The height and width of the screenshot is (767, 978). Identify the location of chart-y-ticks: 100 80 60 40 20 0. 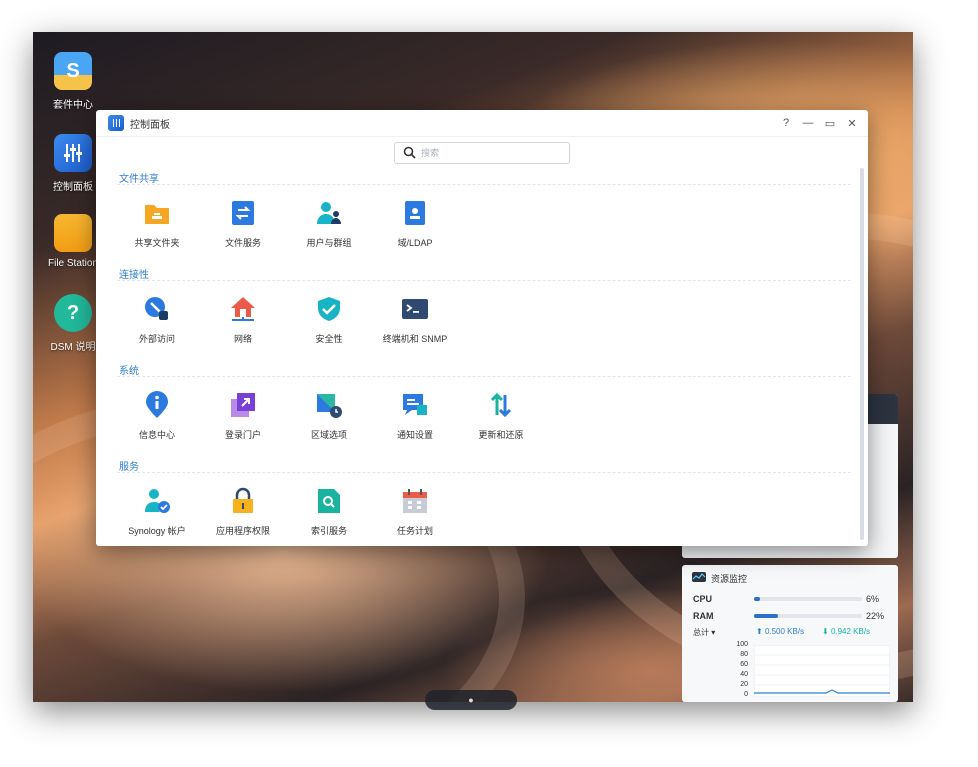
(738, 670).